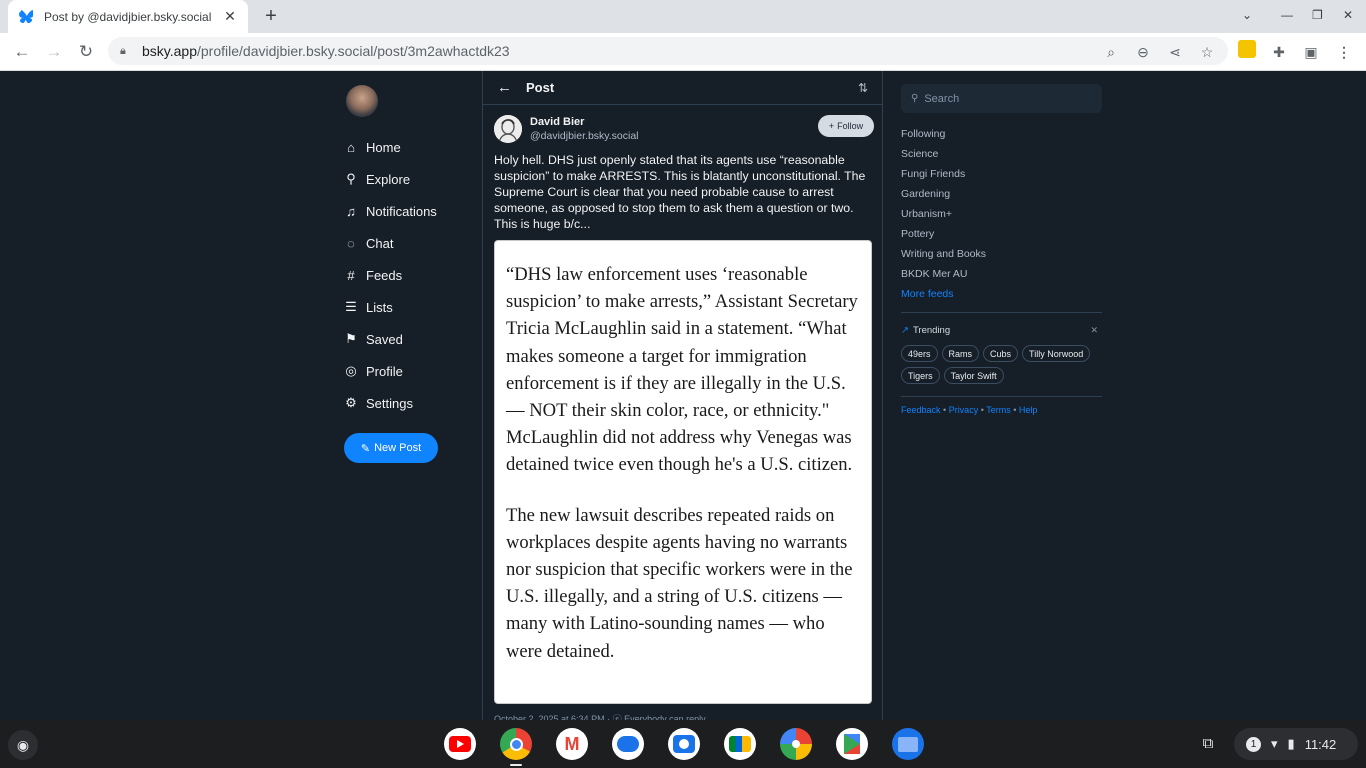 Image resolution: width=1366 pixels, height=768 pixels. Describe the element at coordinates (1001, 214) in the screenshot. I see `feed-link: Urbanism+` at that location.